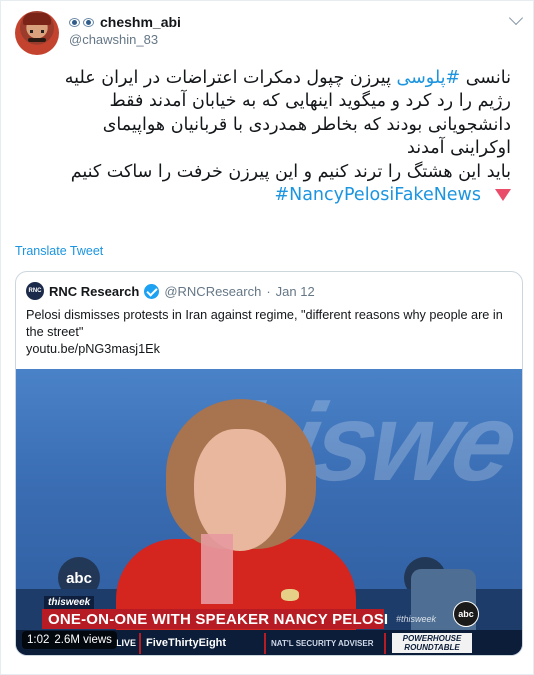 The width and height of the screenshot is (534, 675). What do you see at coordinates (429, 78) in the screenshot?
I see `hashtag-link: #پلوسی` at bounding box center [429, 78].